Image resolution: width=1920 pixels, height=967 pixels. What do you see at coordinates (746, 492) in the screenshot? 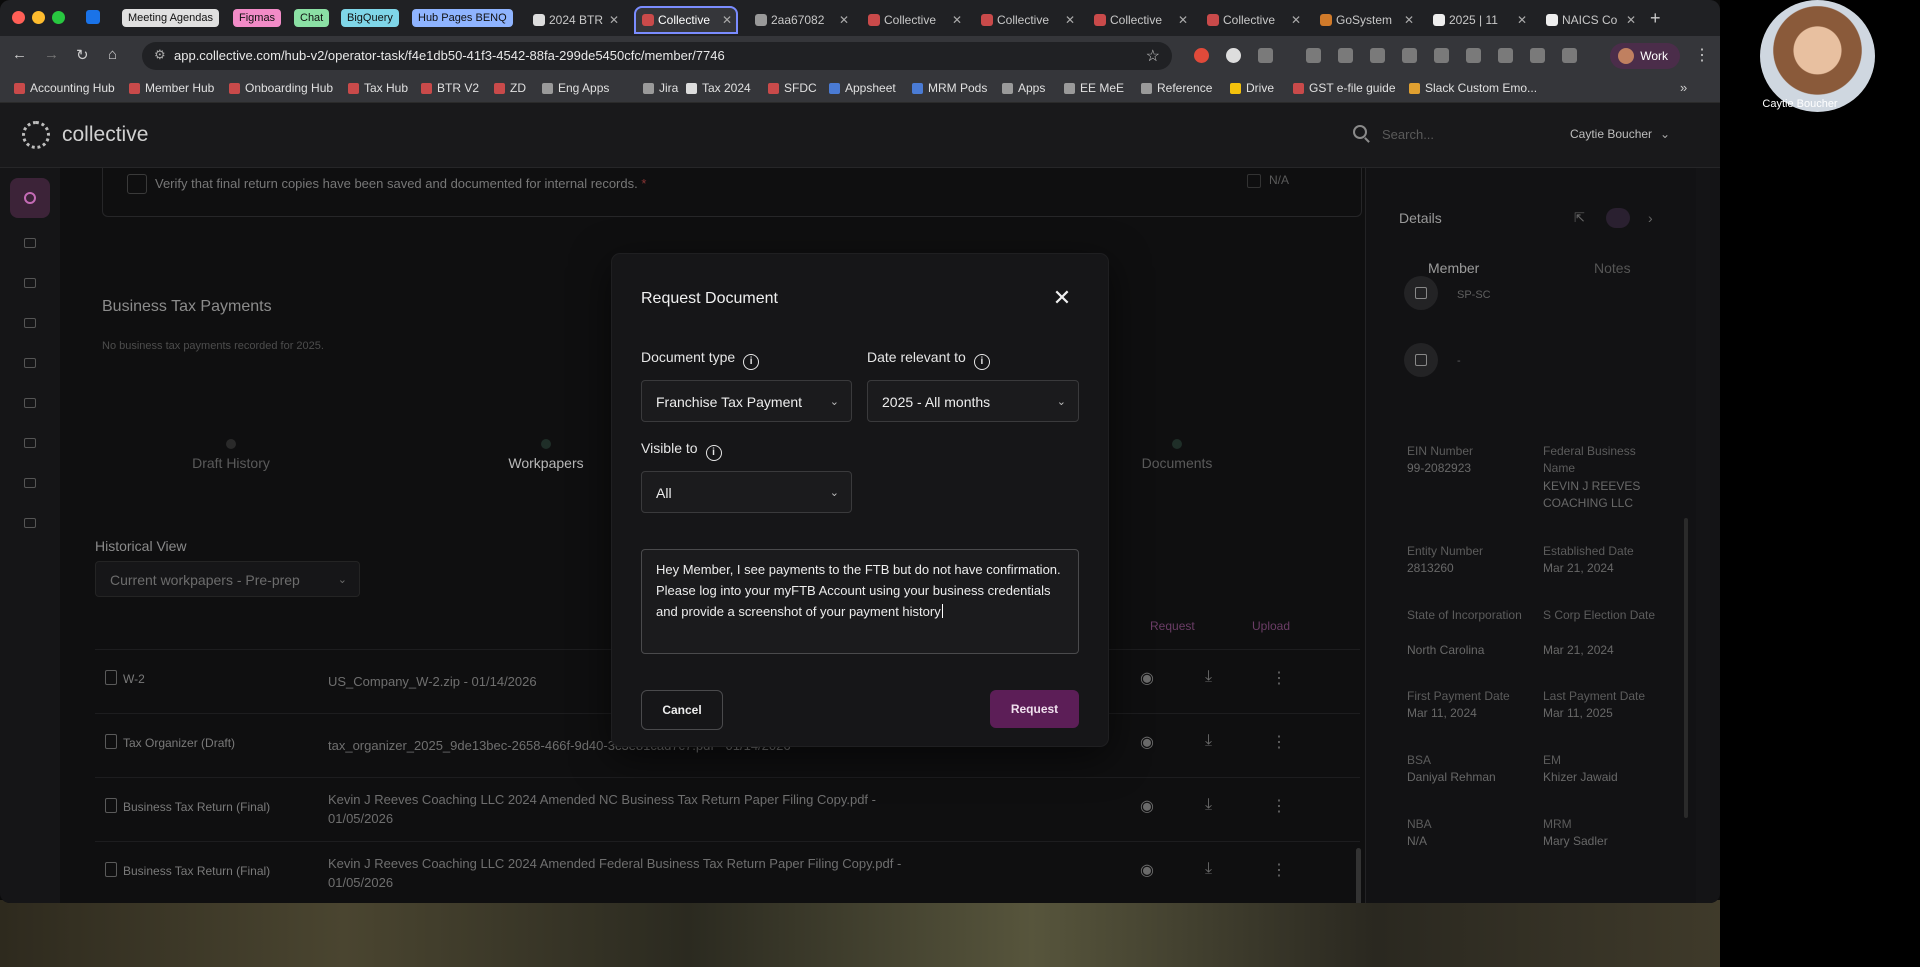
I see `visible-to-select: All ⌄` at bounding box center [746, 492].